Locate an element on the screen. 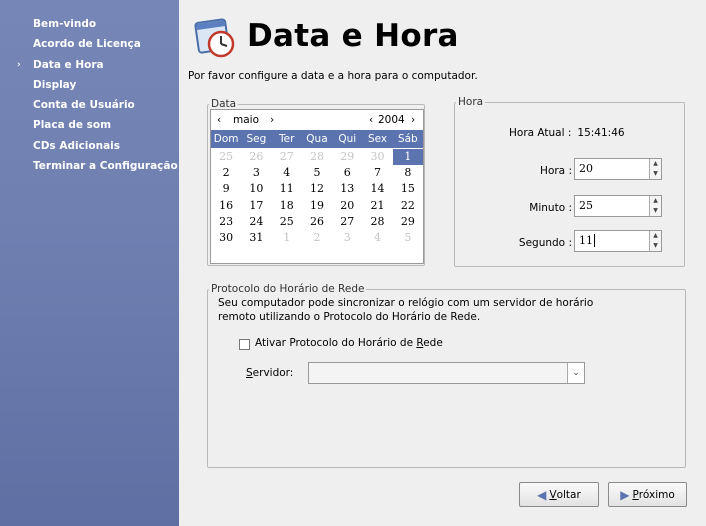 This screenshot has width=706, height=526. weekday-label: Ter is located at coordinates (286, 139).